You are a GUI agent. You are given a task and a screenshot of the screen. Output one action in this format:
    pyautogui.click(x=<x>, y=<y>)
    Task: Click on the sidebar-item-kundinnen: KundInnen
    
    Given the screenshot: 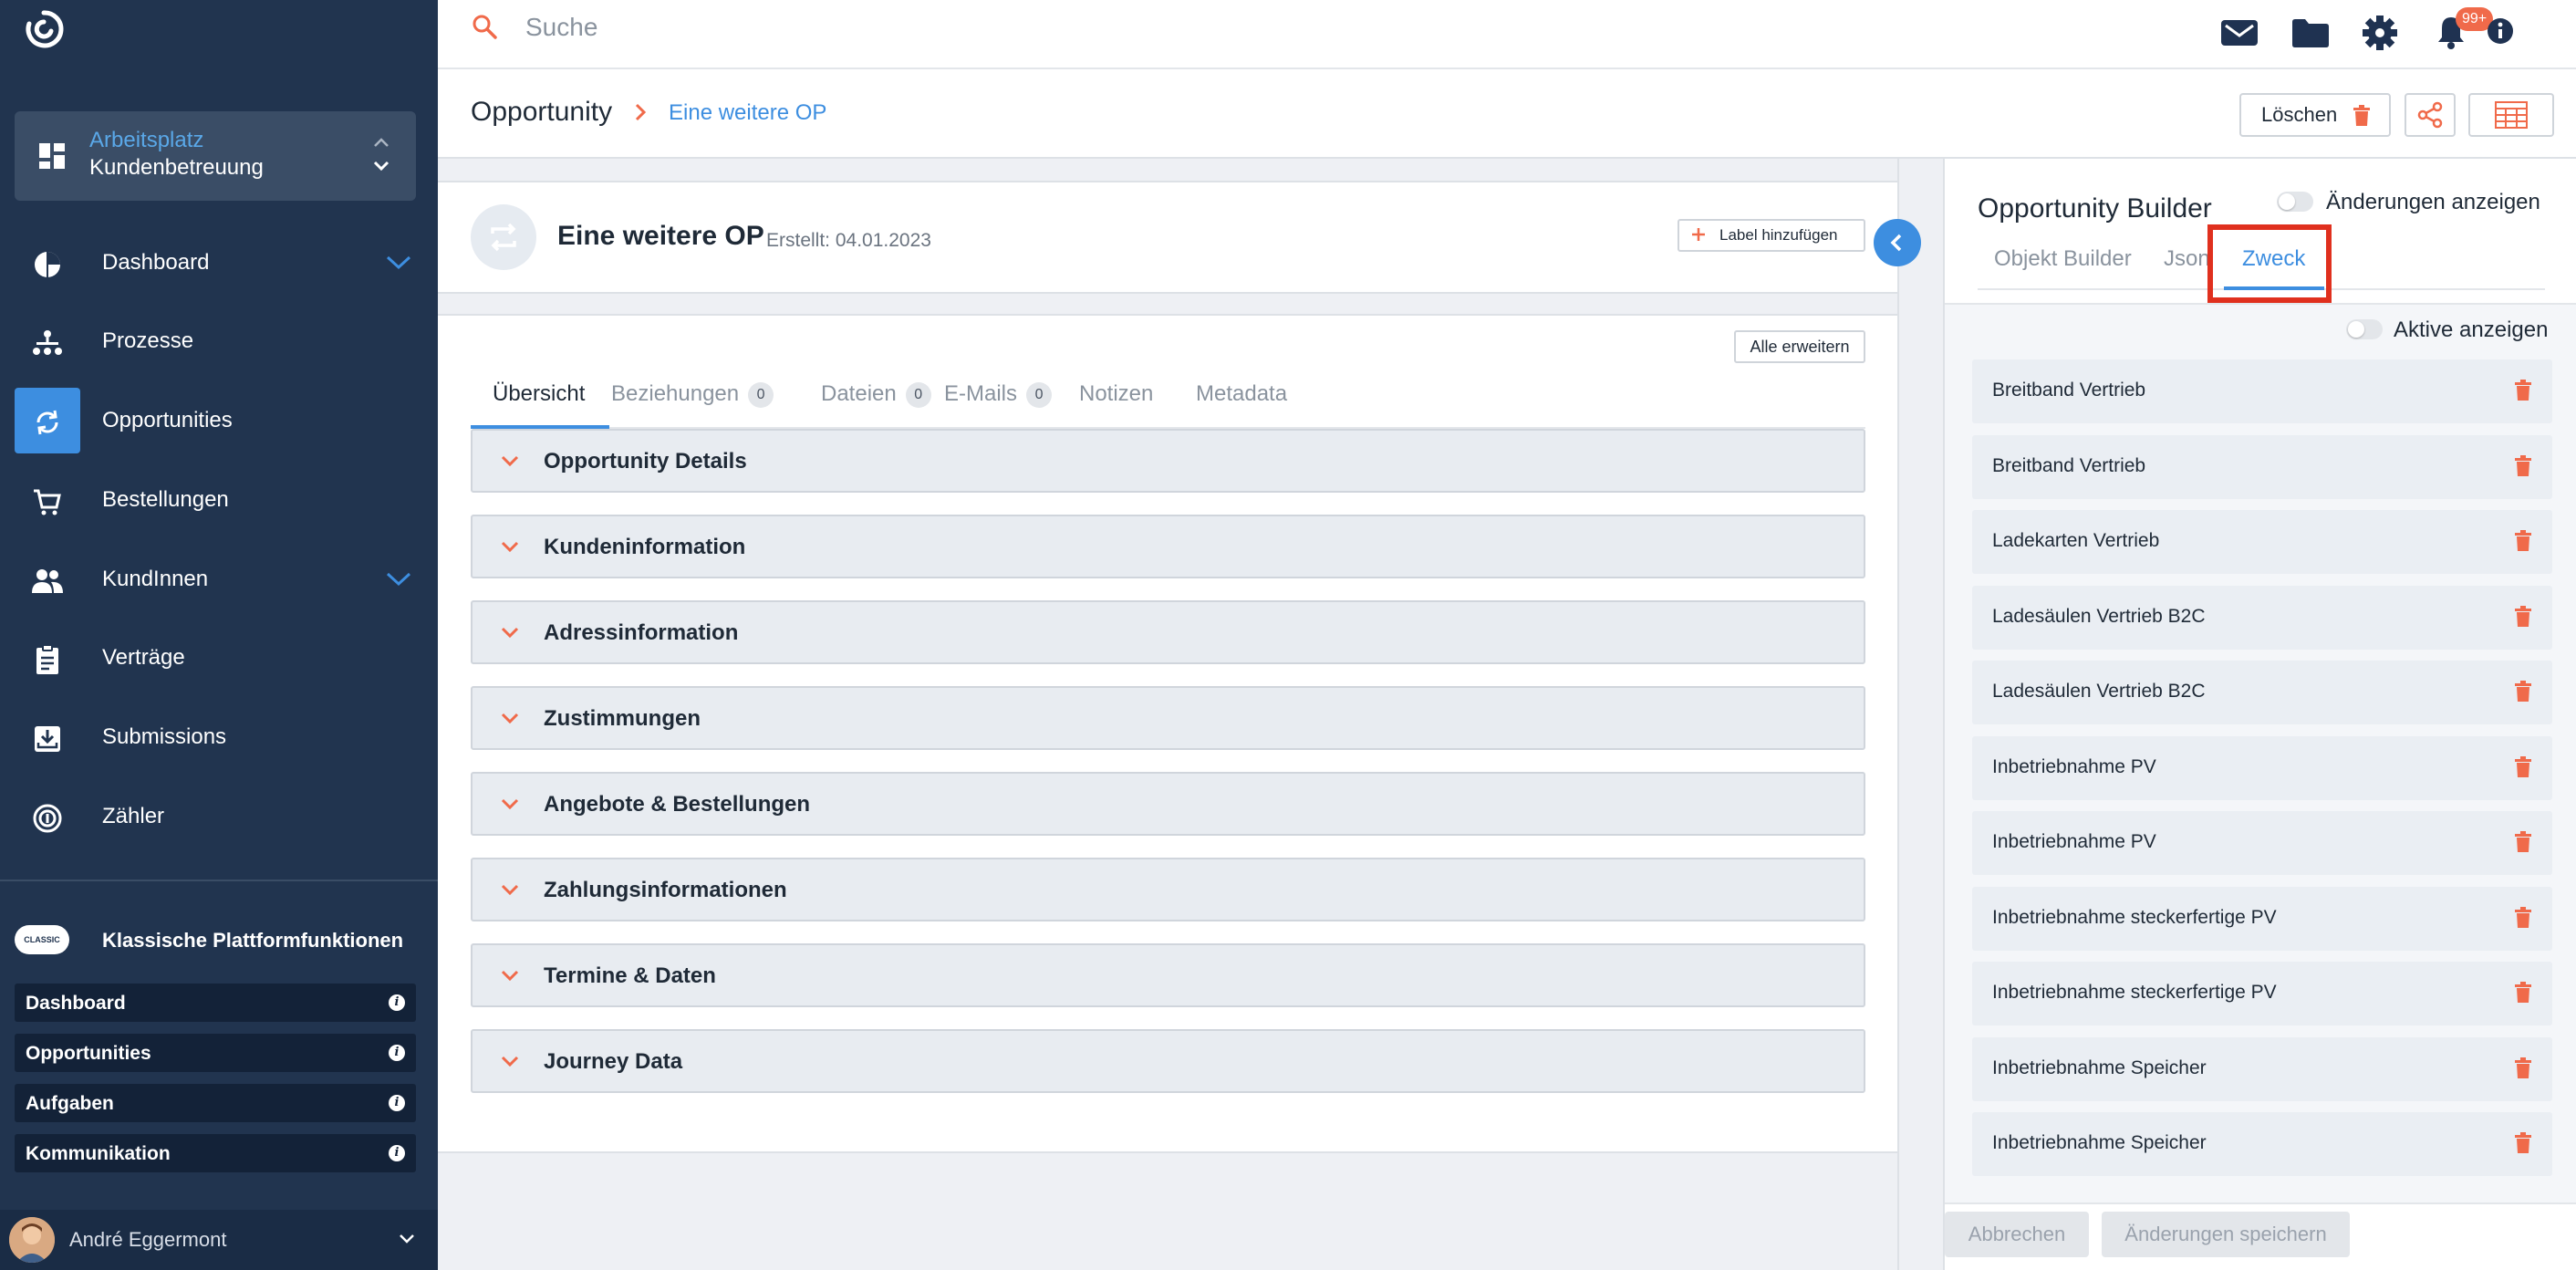 What is the action you would take?
    pyautogui.click(x=219, y=579)
    